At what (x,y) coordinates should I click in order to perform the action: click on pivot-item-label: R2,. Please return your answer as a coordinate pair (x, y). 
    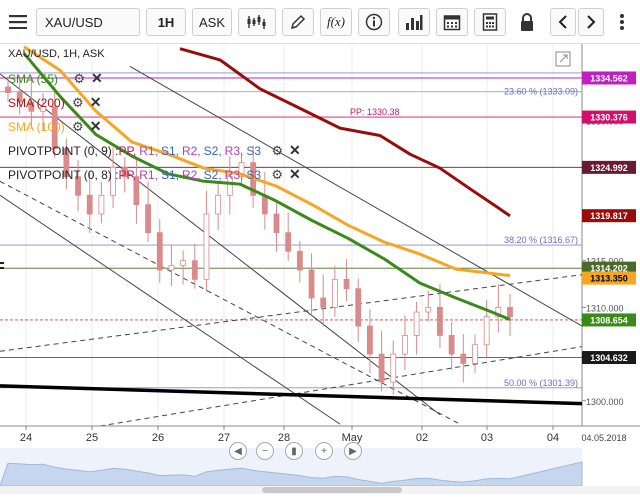
    Looking at the image, I should click on (191, 151).